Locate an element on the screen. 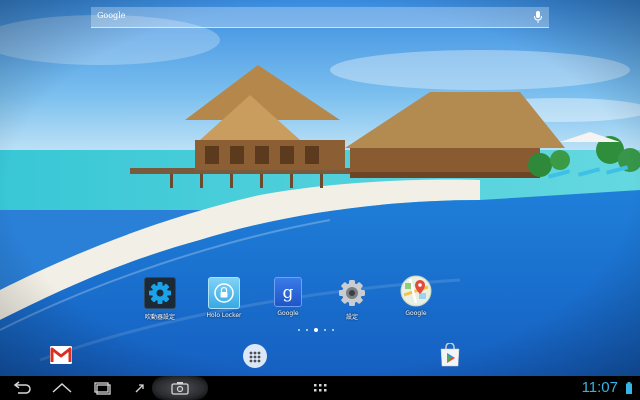 The image size is (640, 400). app-shortcut-maps: Google is located at coordinates (416, 296).